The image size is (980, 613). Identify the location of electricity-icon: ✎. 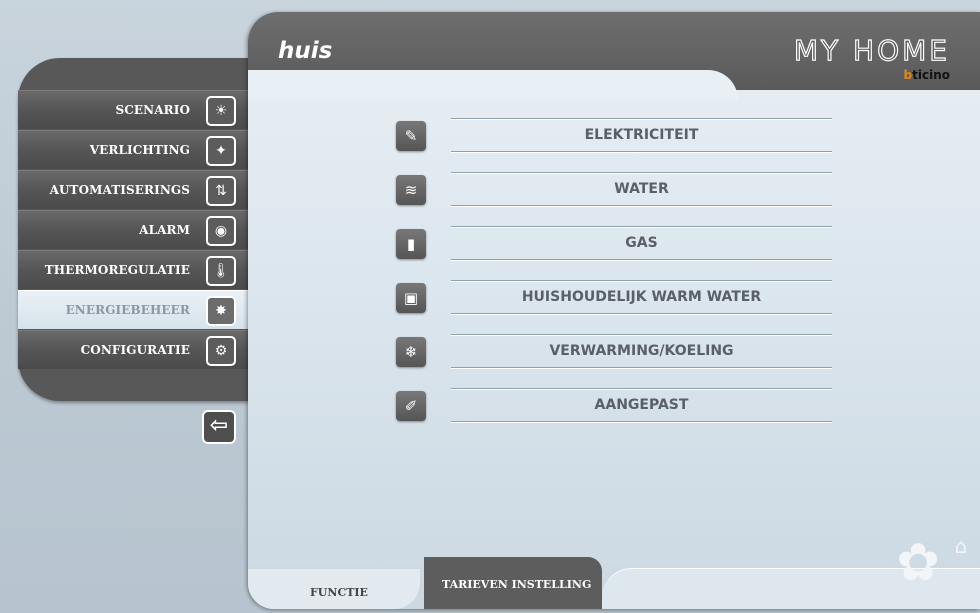
(411, 136).